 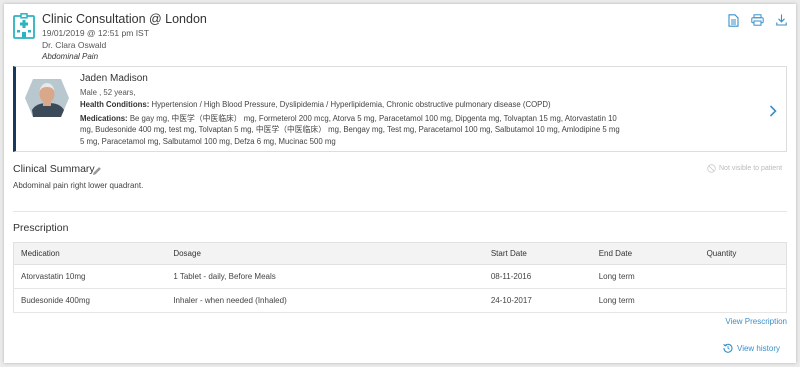 What do you see at coordinates (645, 253) in the screenshot?
I see `column-header: End Date` at bounding box center [645, 253].